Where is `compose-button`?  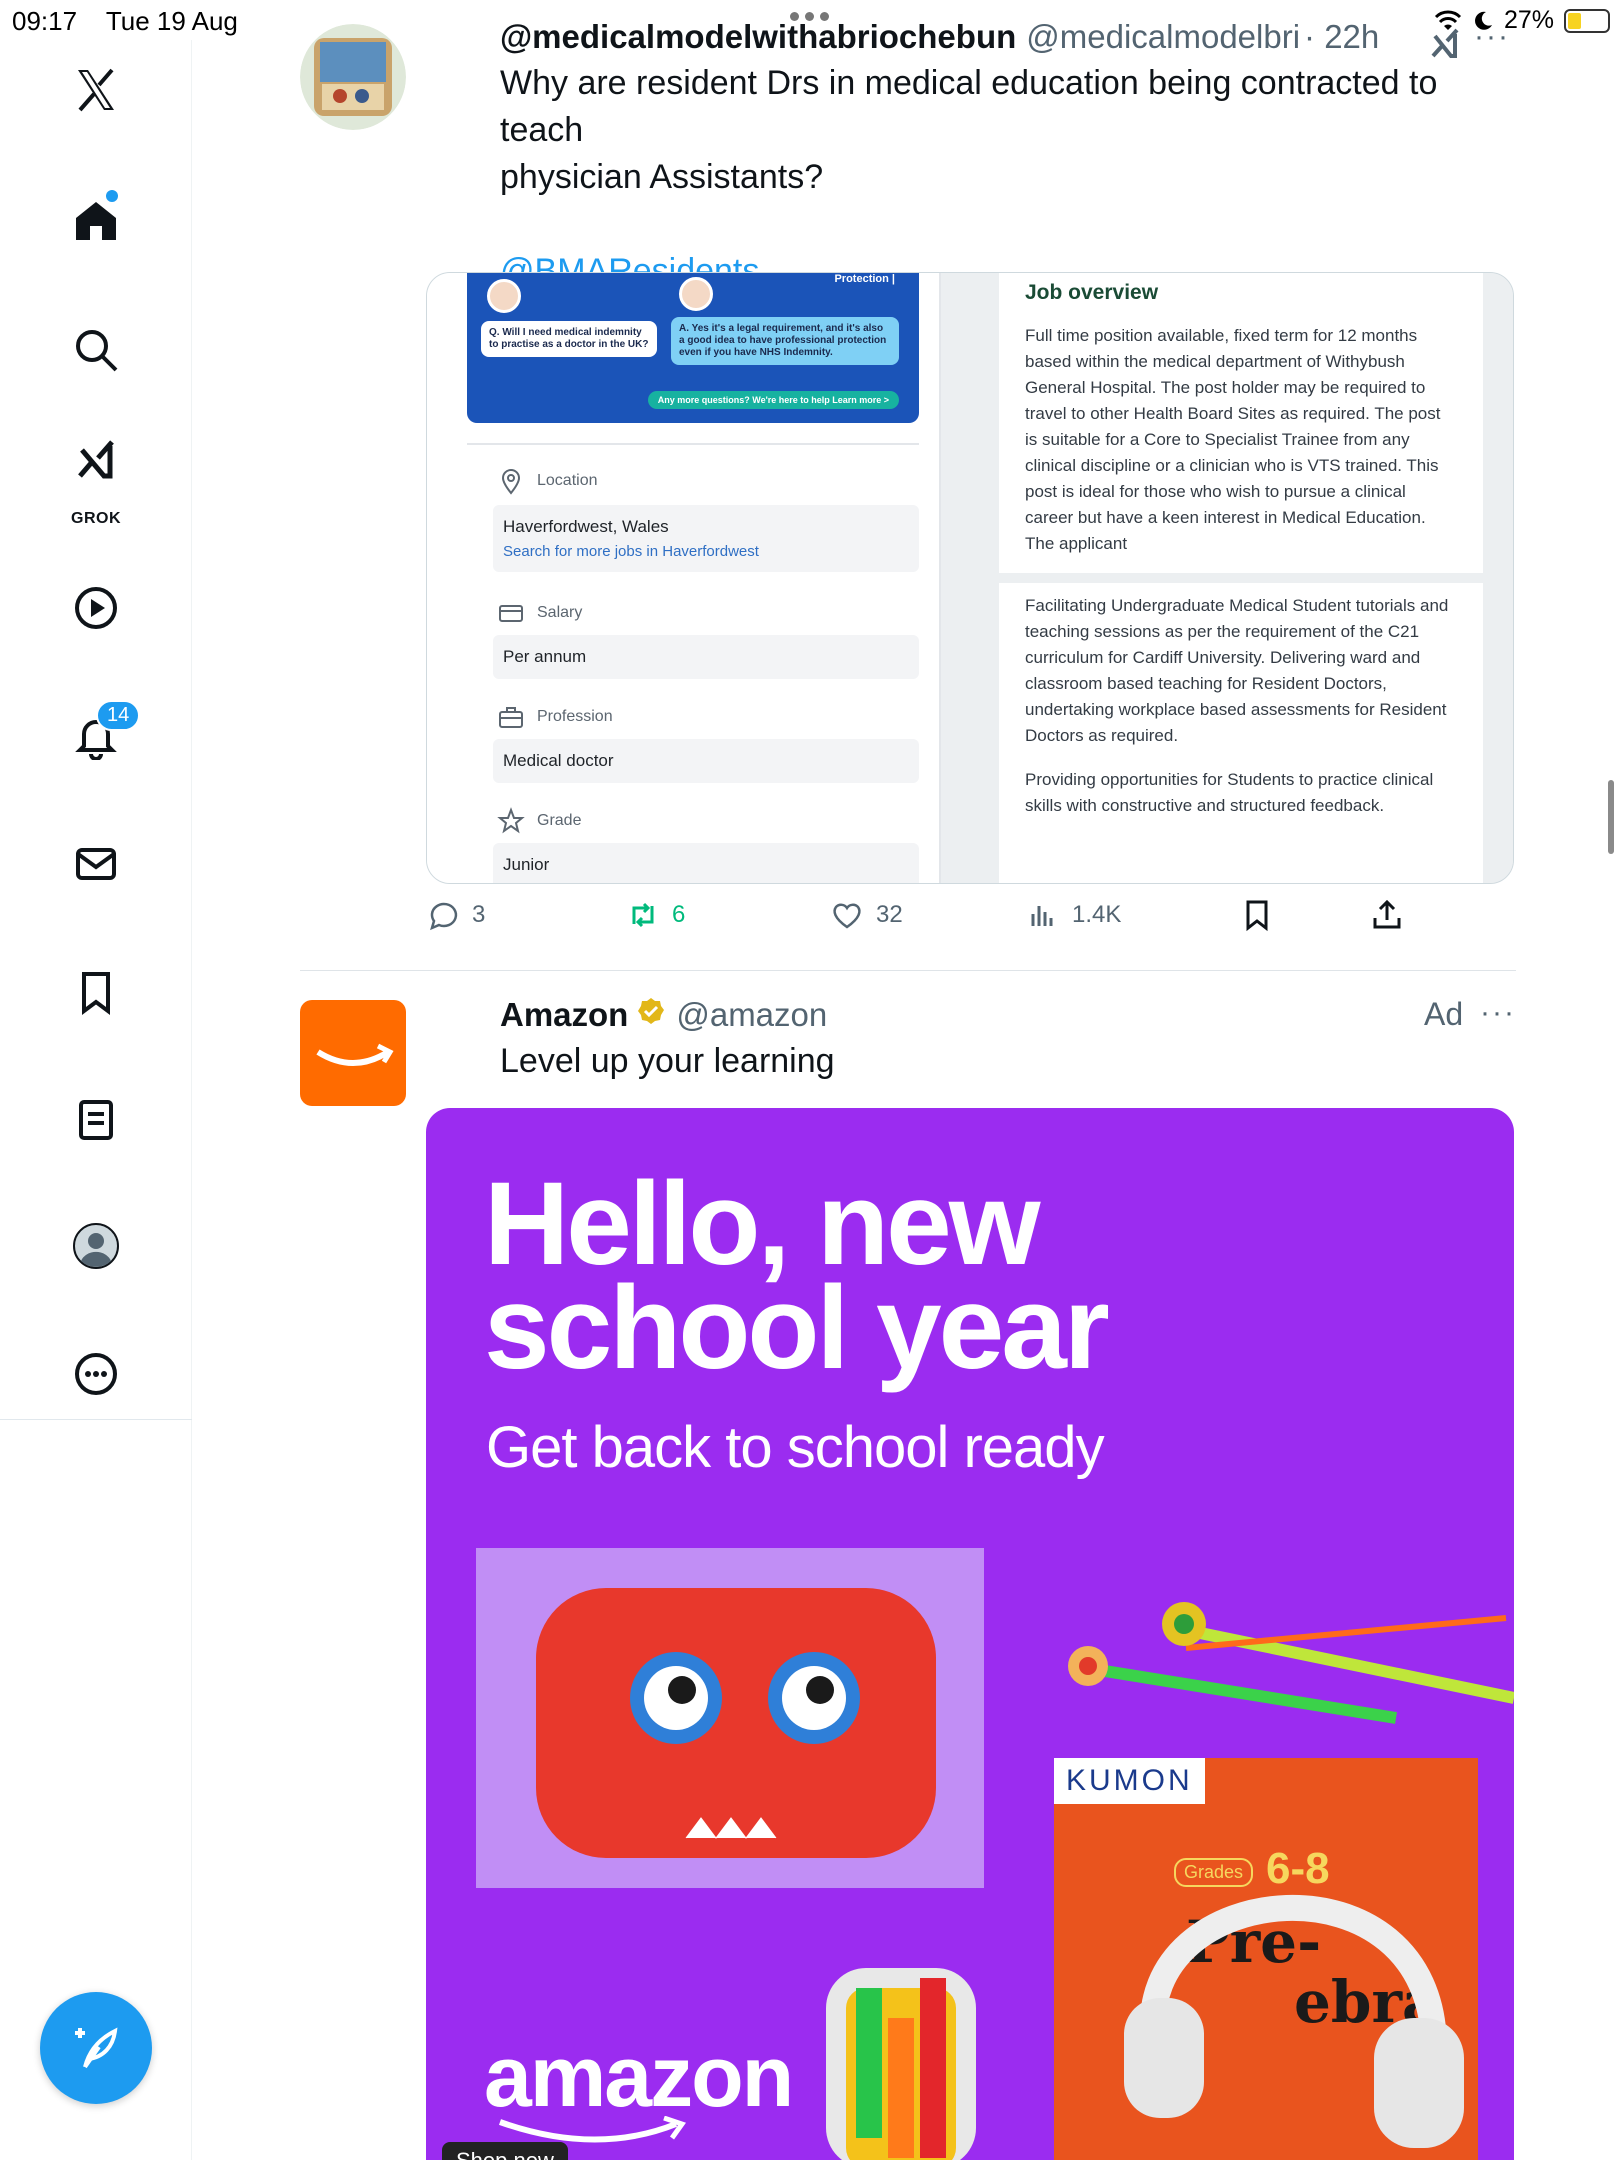 compose-button is located at coordinates (96, 2048).